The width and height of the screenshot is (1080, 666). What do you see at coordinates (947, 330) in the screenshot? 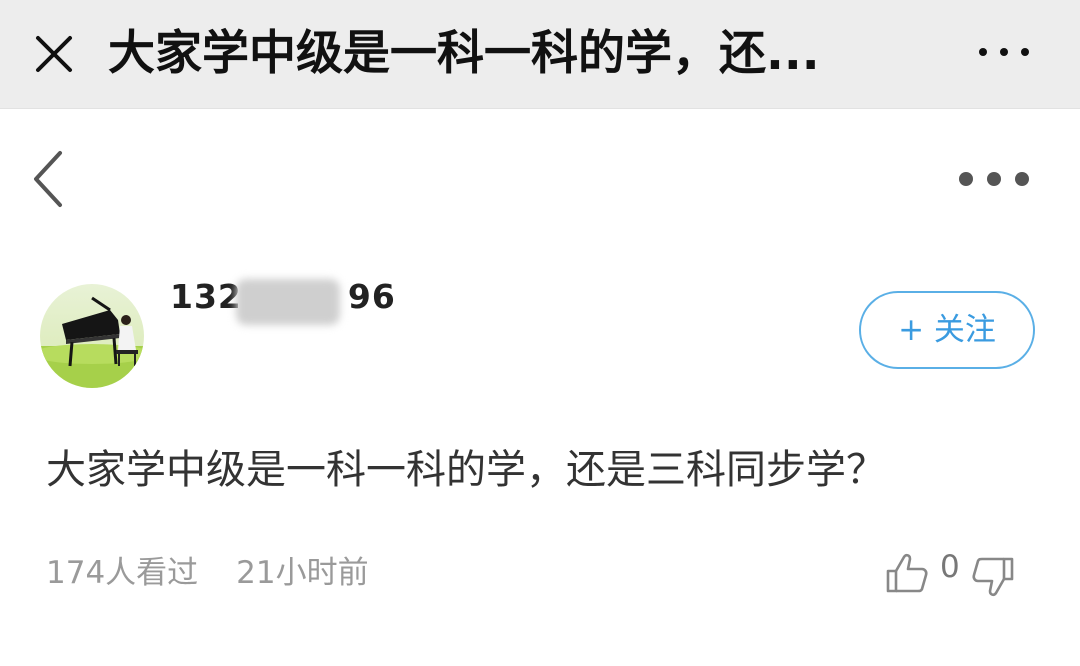
I see `follow-button: + 关注` at bounding box center [947, 330].